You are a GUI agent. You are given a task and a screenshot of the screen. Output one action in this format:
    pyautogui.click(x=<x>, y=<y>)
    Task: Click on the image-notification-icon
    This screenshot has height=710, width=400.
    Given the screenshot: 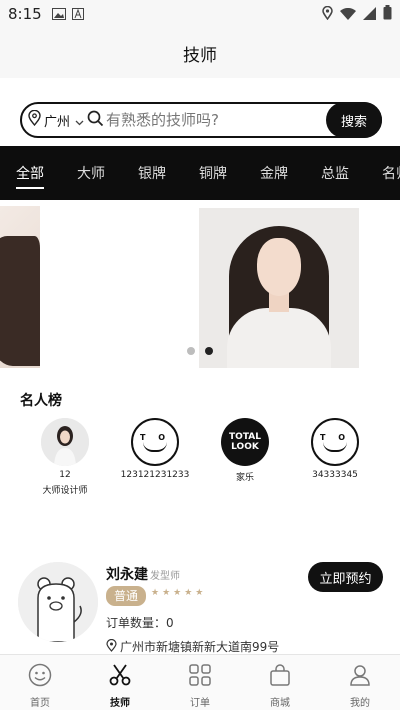 What is the action you would take?
    pyautogui.click(x=58, y=14)
    